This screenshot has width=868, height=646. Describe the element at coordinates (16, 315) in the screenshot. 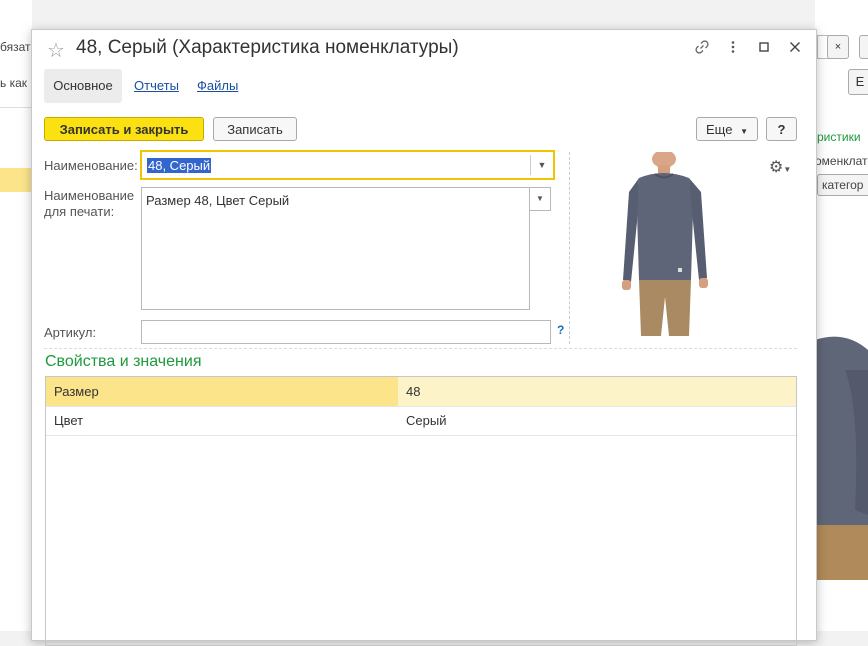

I see `background-window-left: бязат ь как` at that location.